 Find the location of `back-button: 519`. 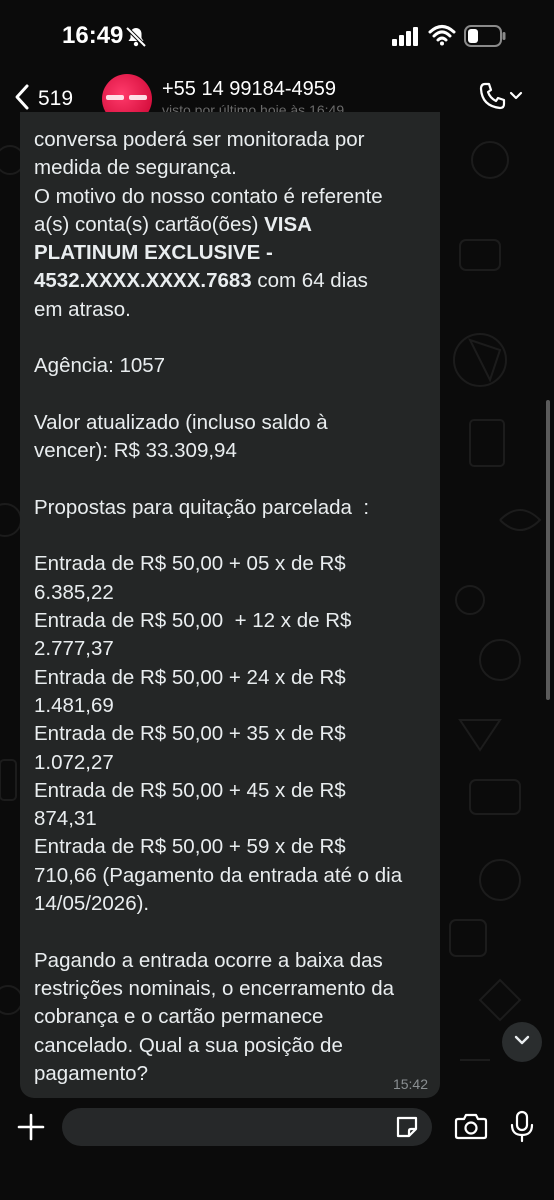

back-button: 519 is located at coordinates (59, 99).